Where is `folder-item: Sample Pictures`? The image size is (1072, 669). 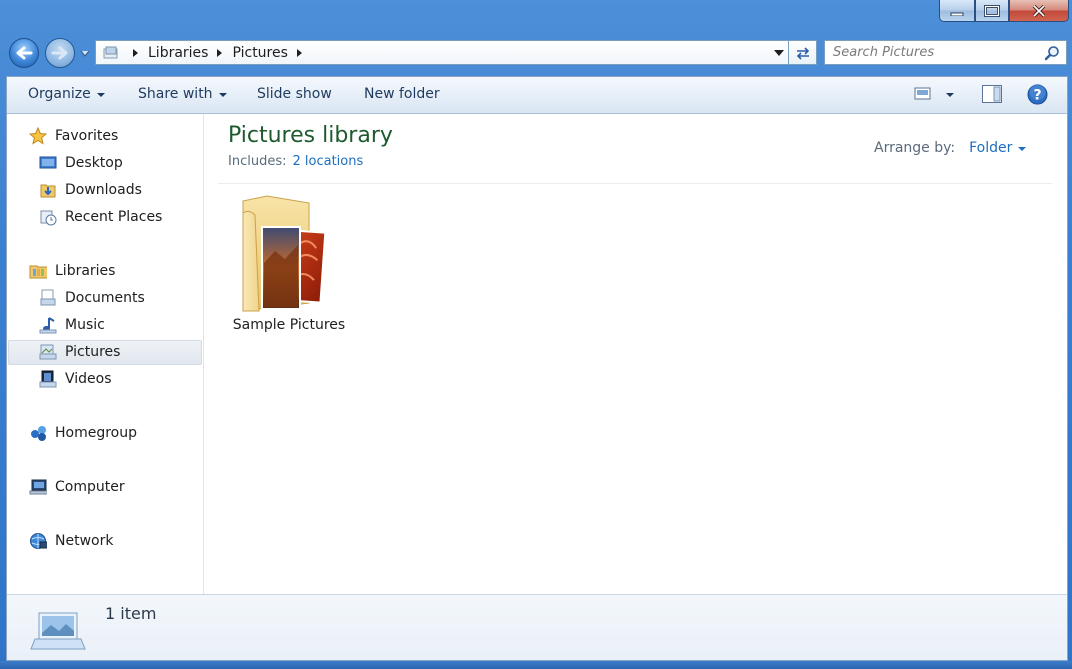
folder-item: Sample Pictures is located at coordinates (289, 268).